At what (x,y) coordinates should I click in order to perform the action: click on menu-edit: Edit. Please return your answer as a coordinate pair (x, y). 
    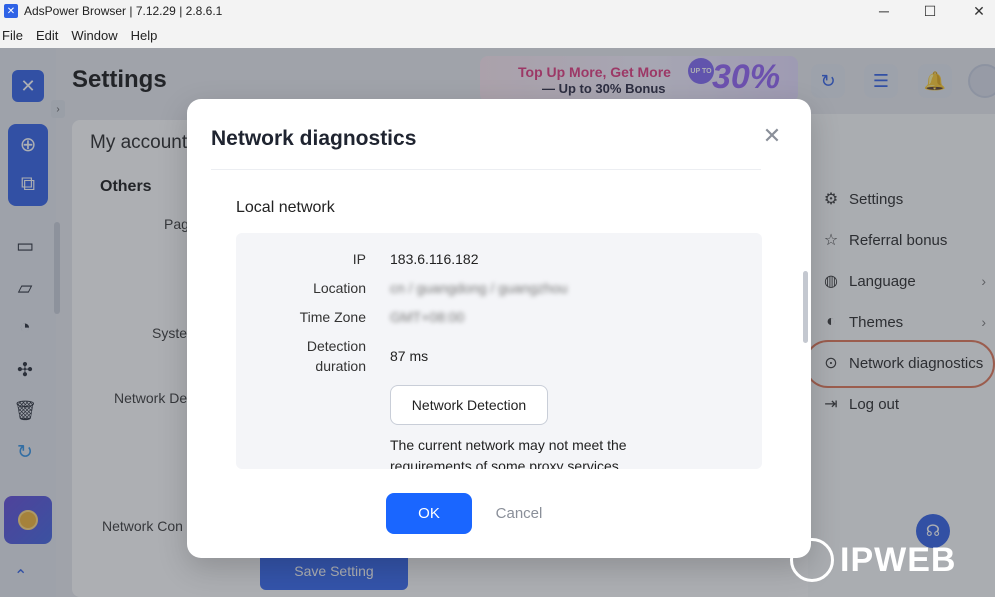
    Looking at the image, I should click on (47, 35).